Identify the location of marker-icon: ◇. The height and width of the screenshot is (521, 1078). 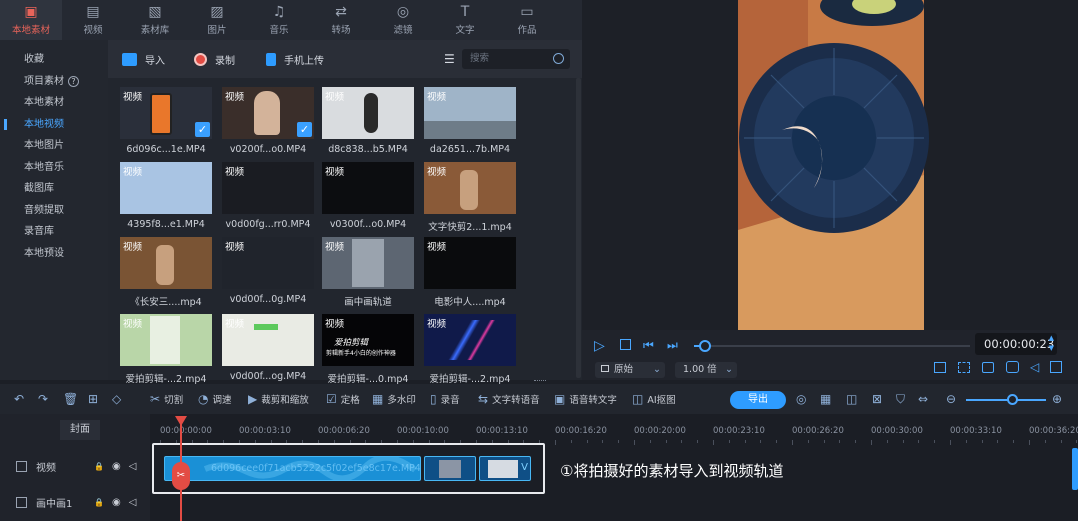
(116, 399).